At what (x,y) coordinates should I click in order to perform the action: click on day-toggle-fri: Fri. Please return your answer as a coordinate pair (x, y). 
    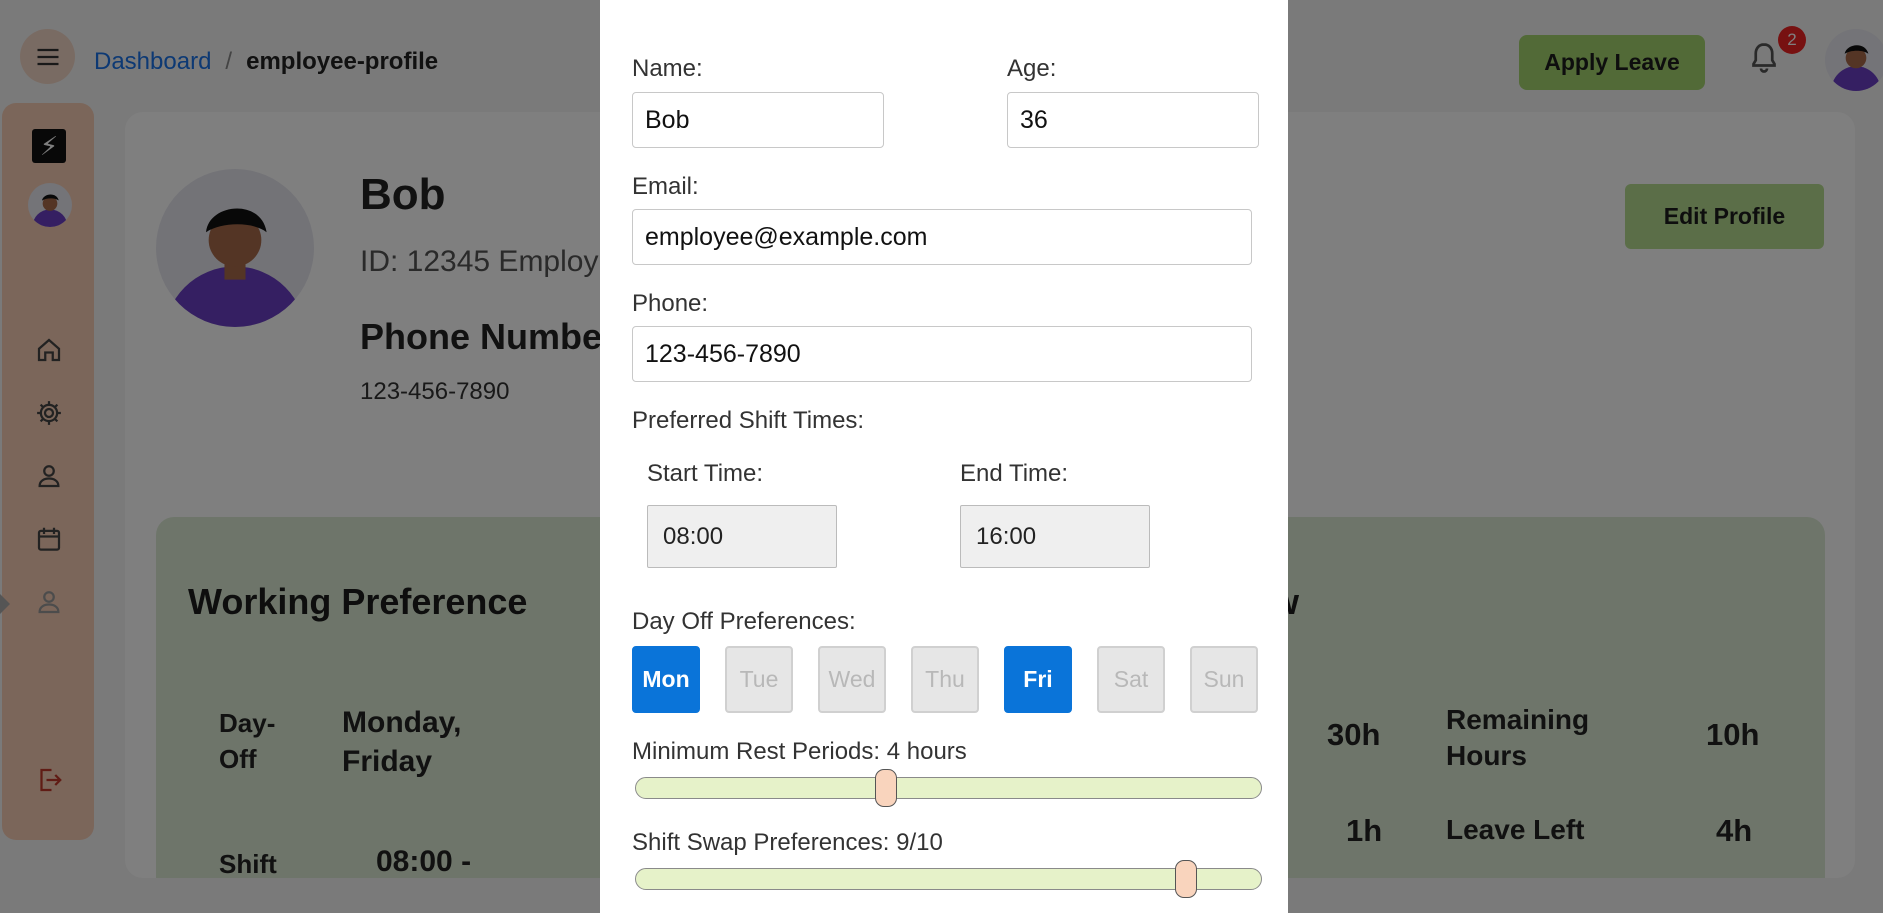
    Looking at the image, I should click on (1038, 679).